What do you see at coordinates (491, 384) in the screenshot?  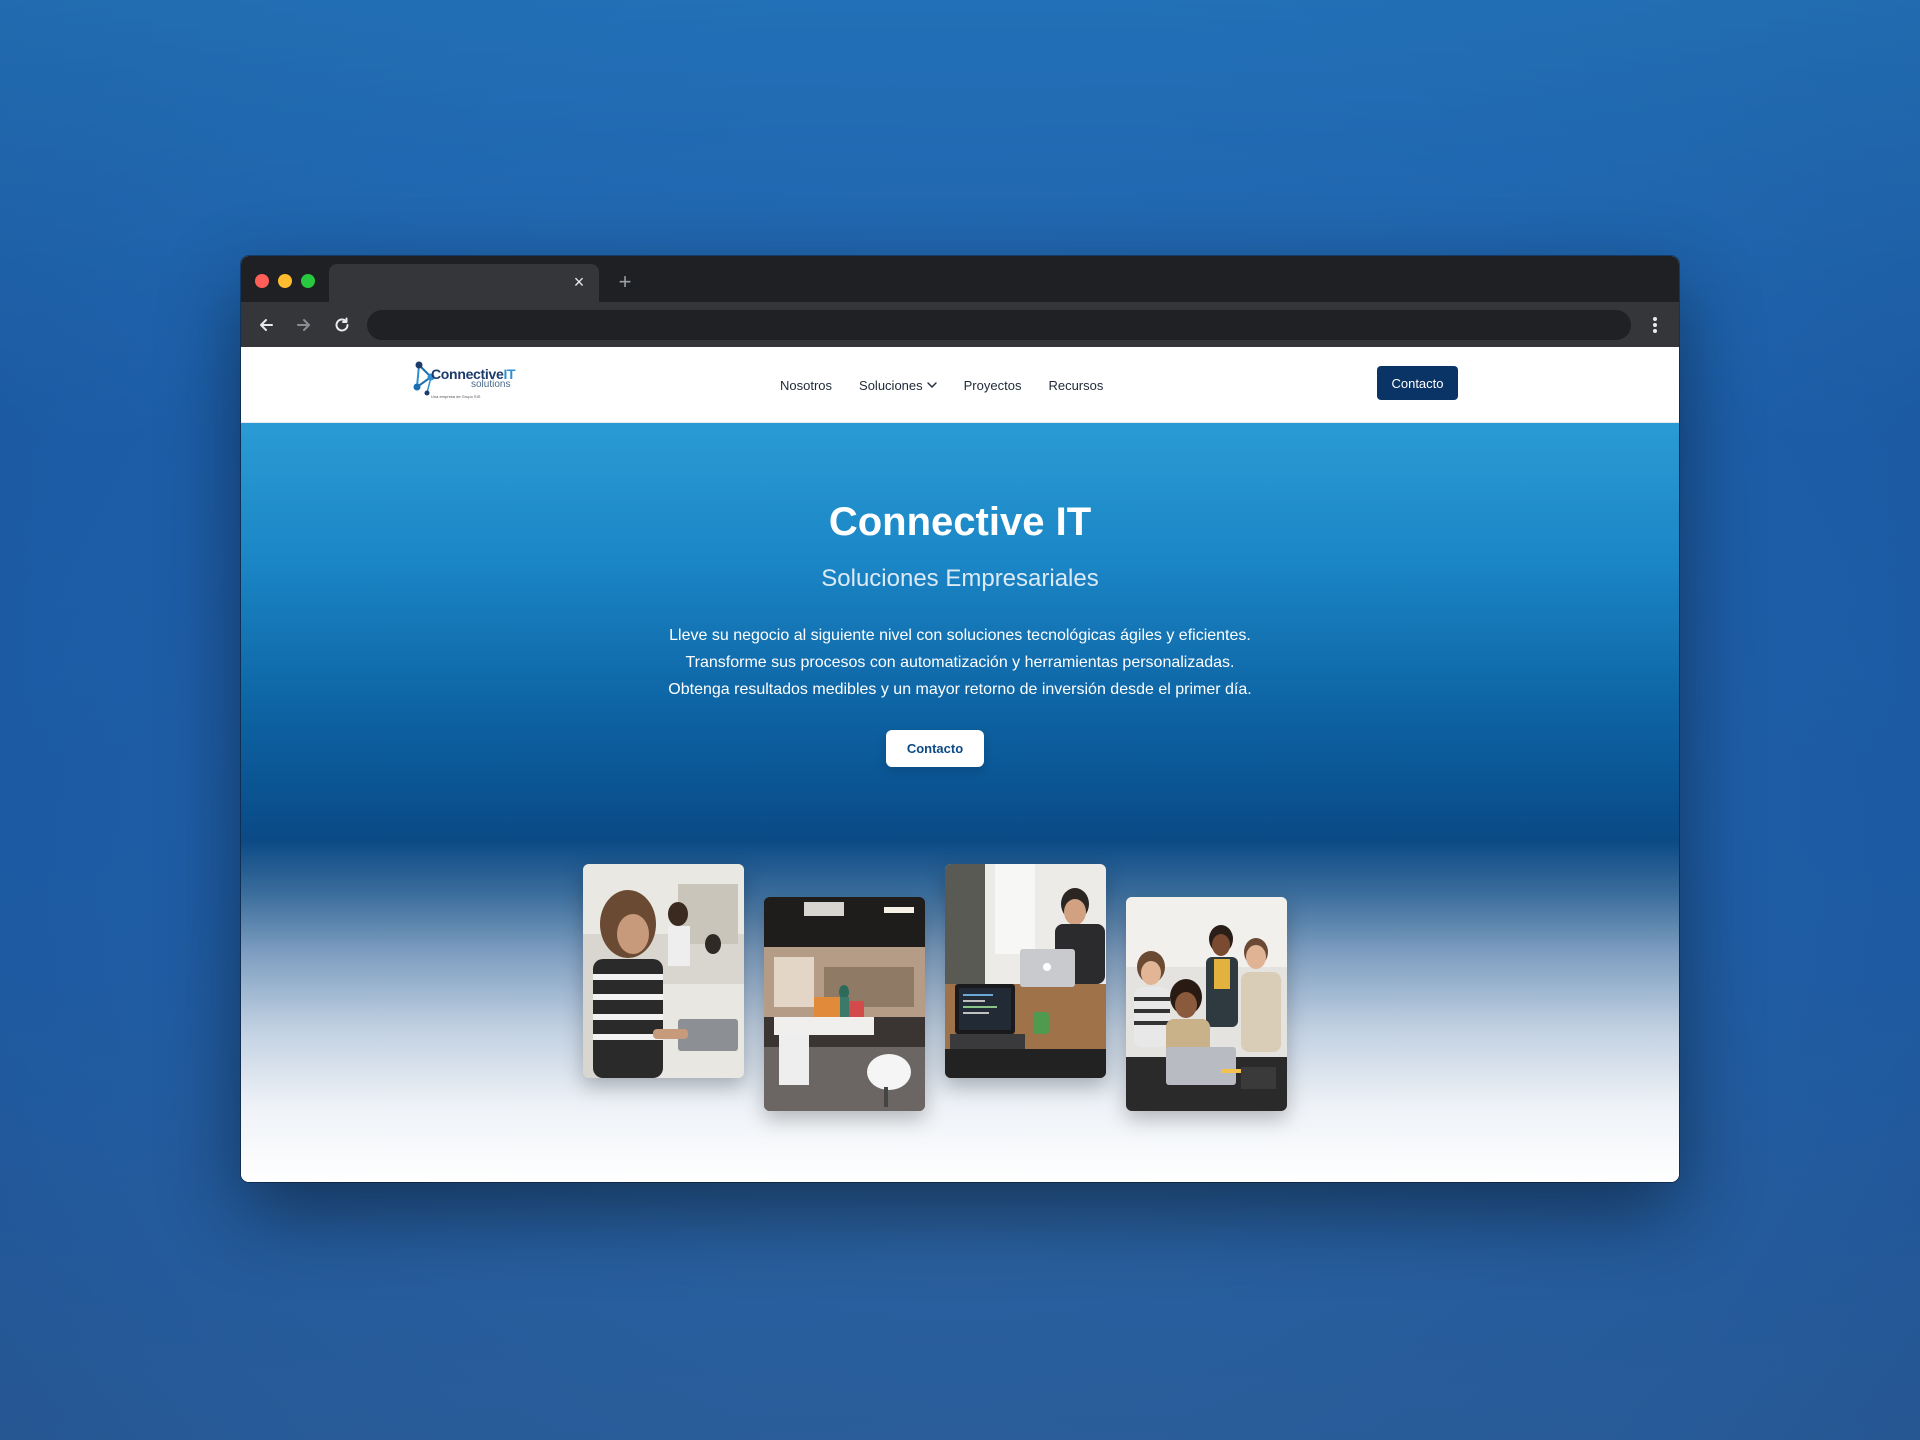 I see `logo-tagline: solutions` at bounding box center [491, 384].